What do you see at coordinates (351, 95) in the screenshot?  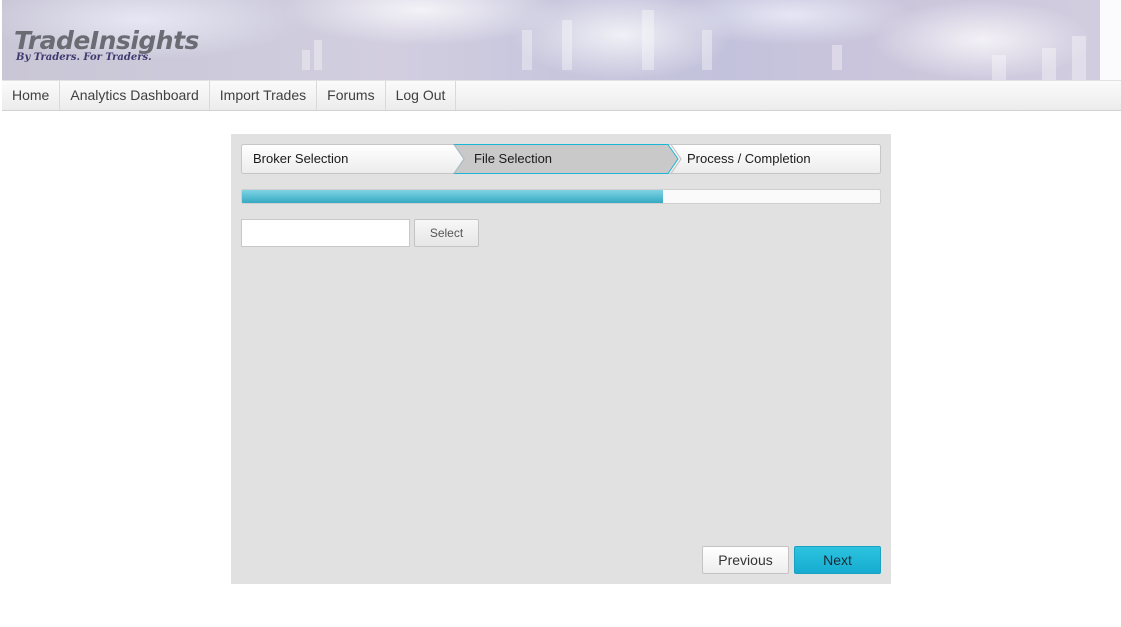 I see `nav-item-forums: Forums` at bounding box center [351, 95].